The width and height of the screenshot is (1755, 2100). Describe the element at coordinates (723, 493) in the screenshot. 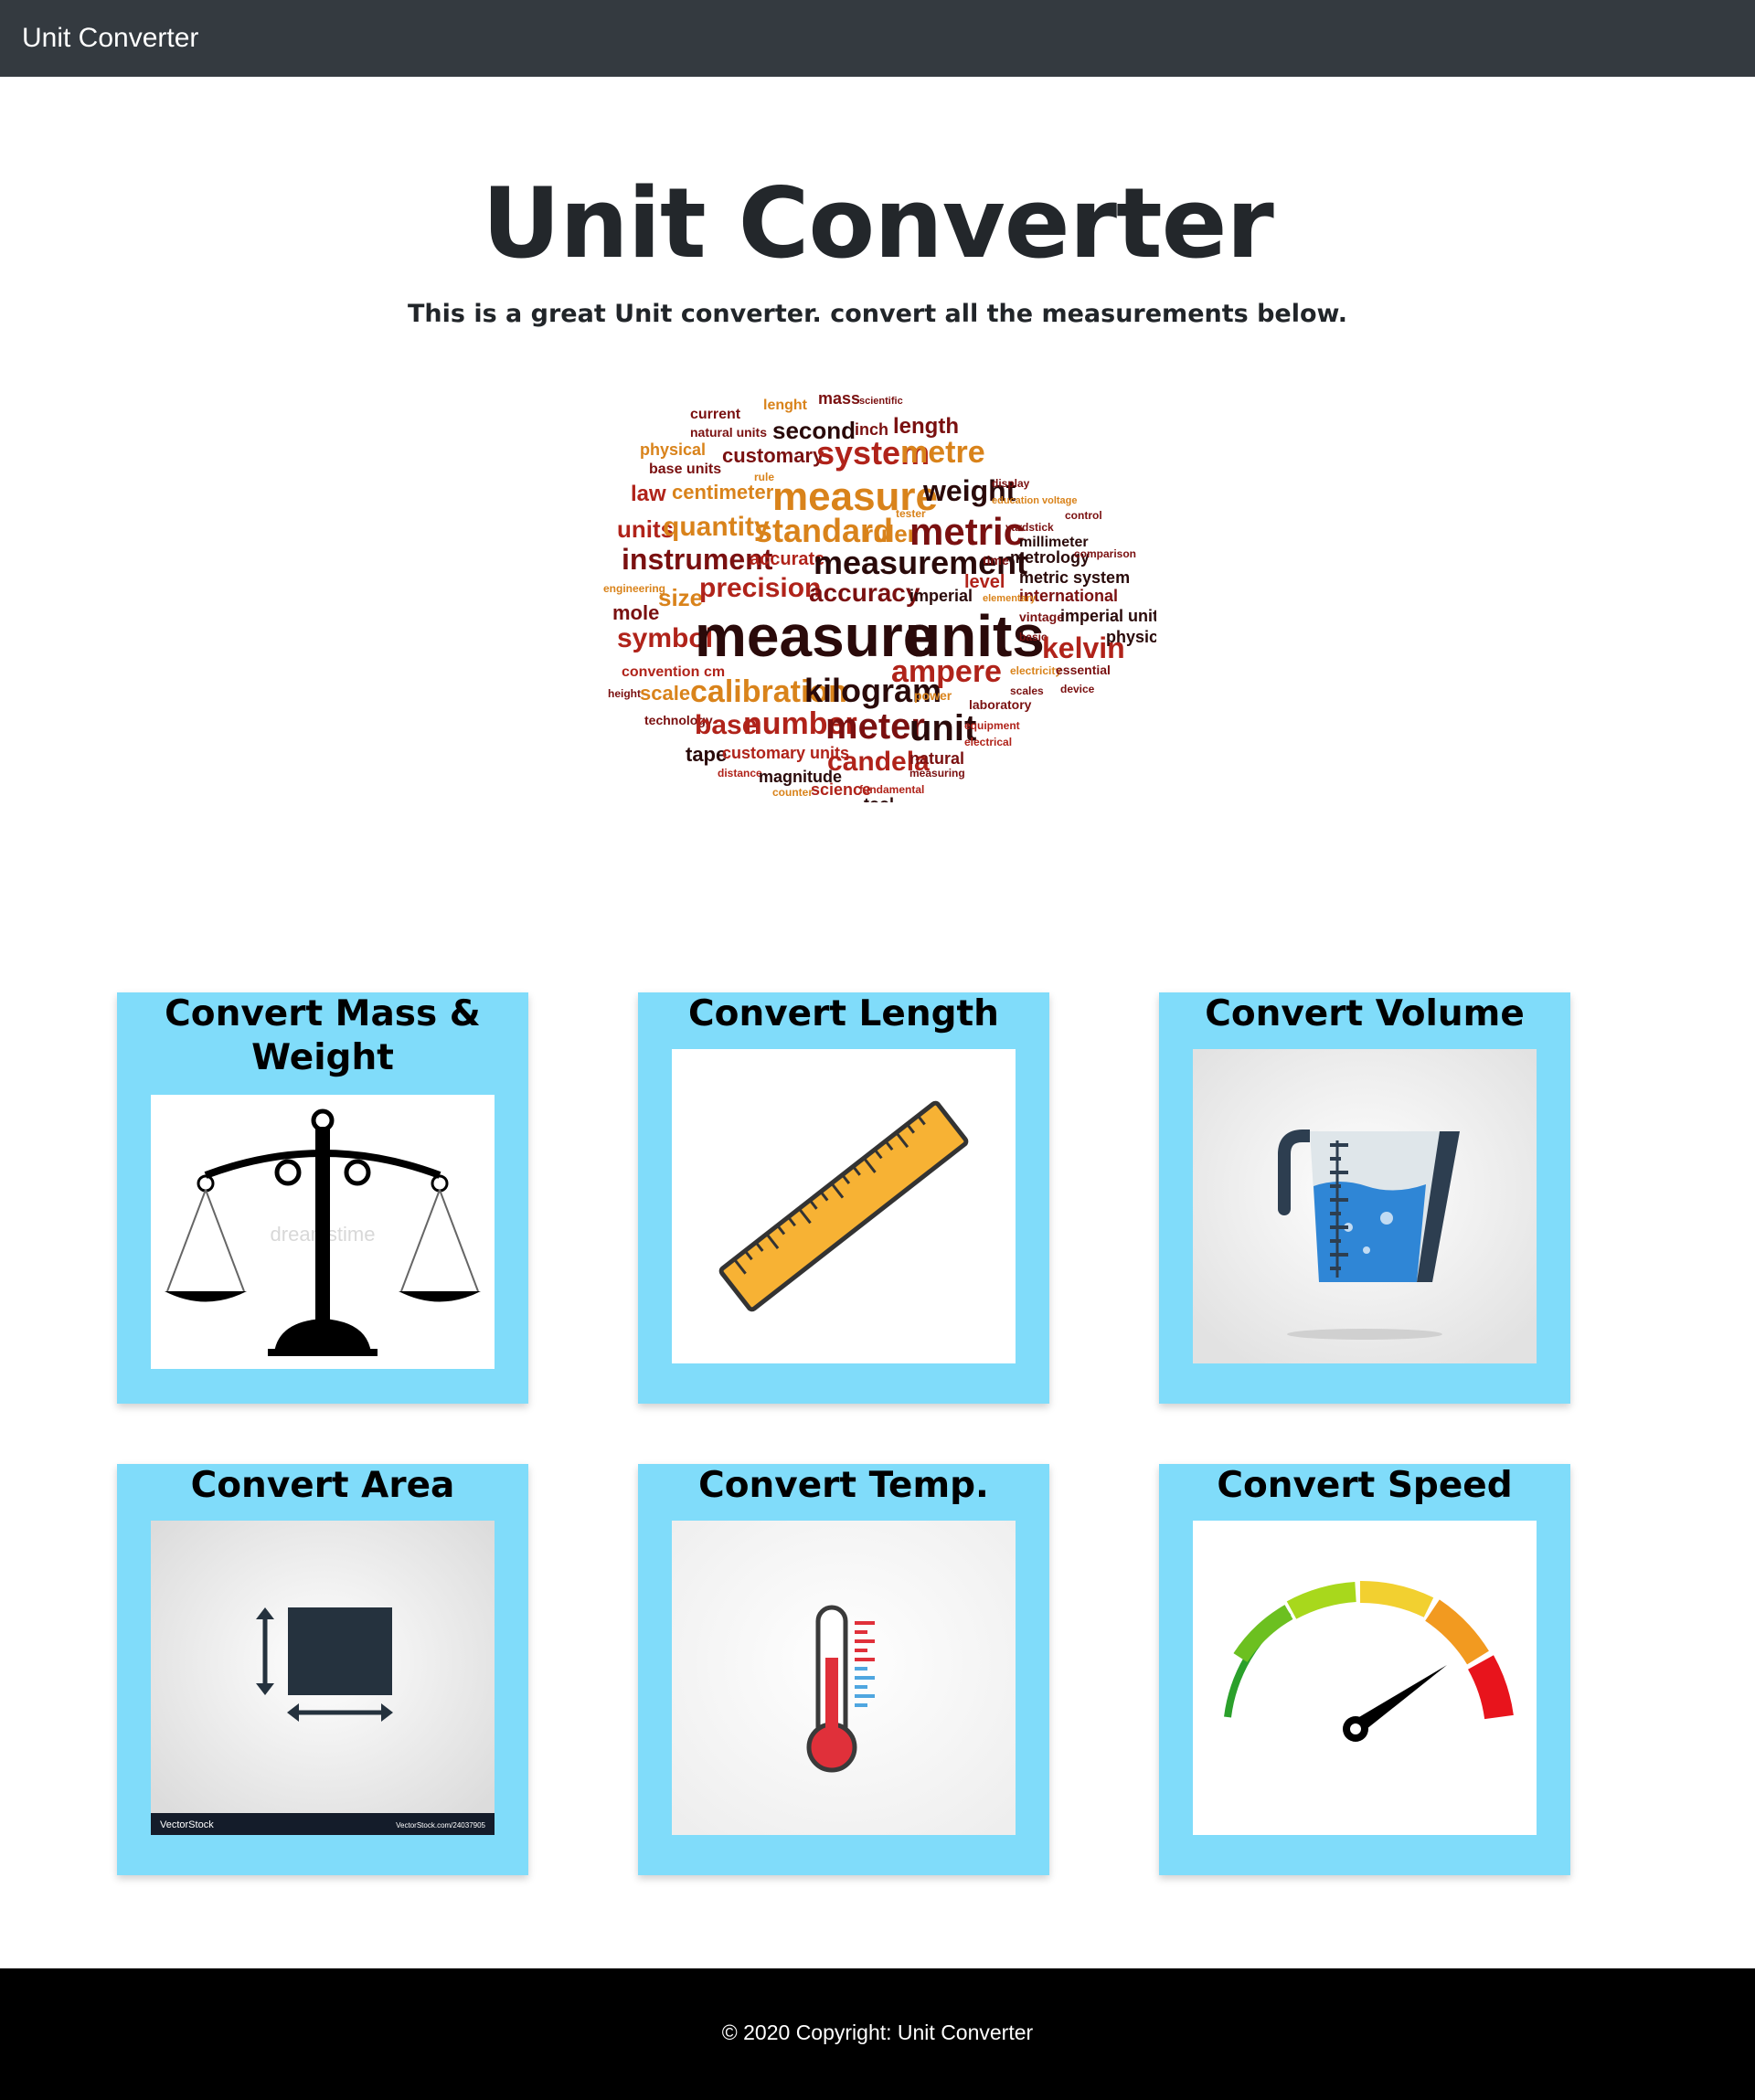

I see `svg-text: centimeter` at that location.